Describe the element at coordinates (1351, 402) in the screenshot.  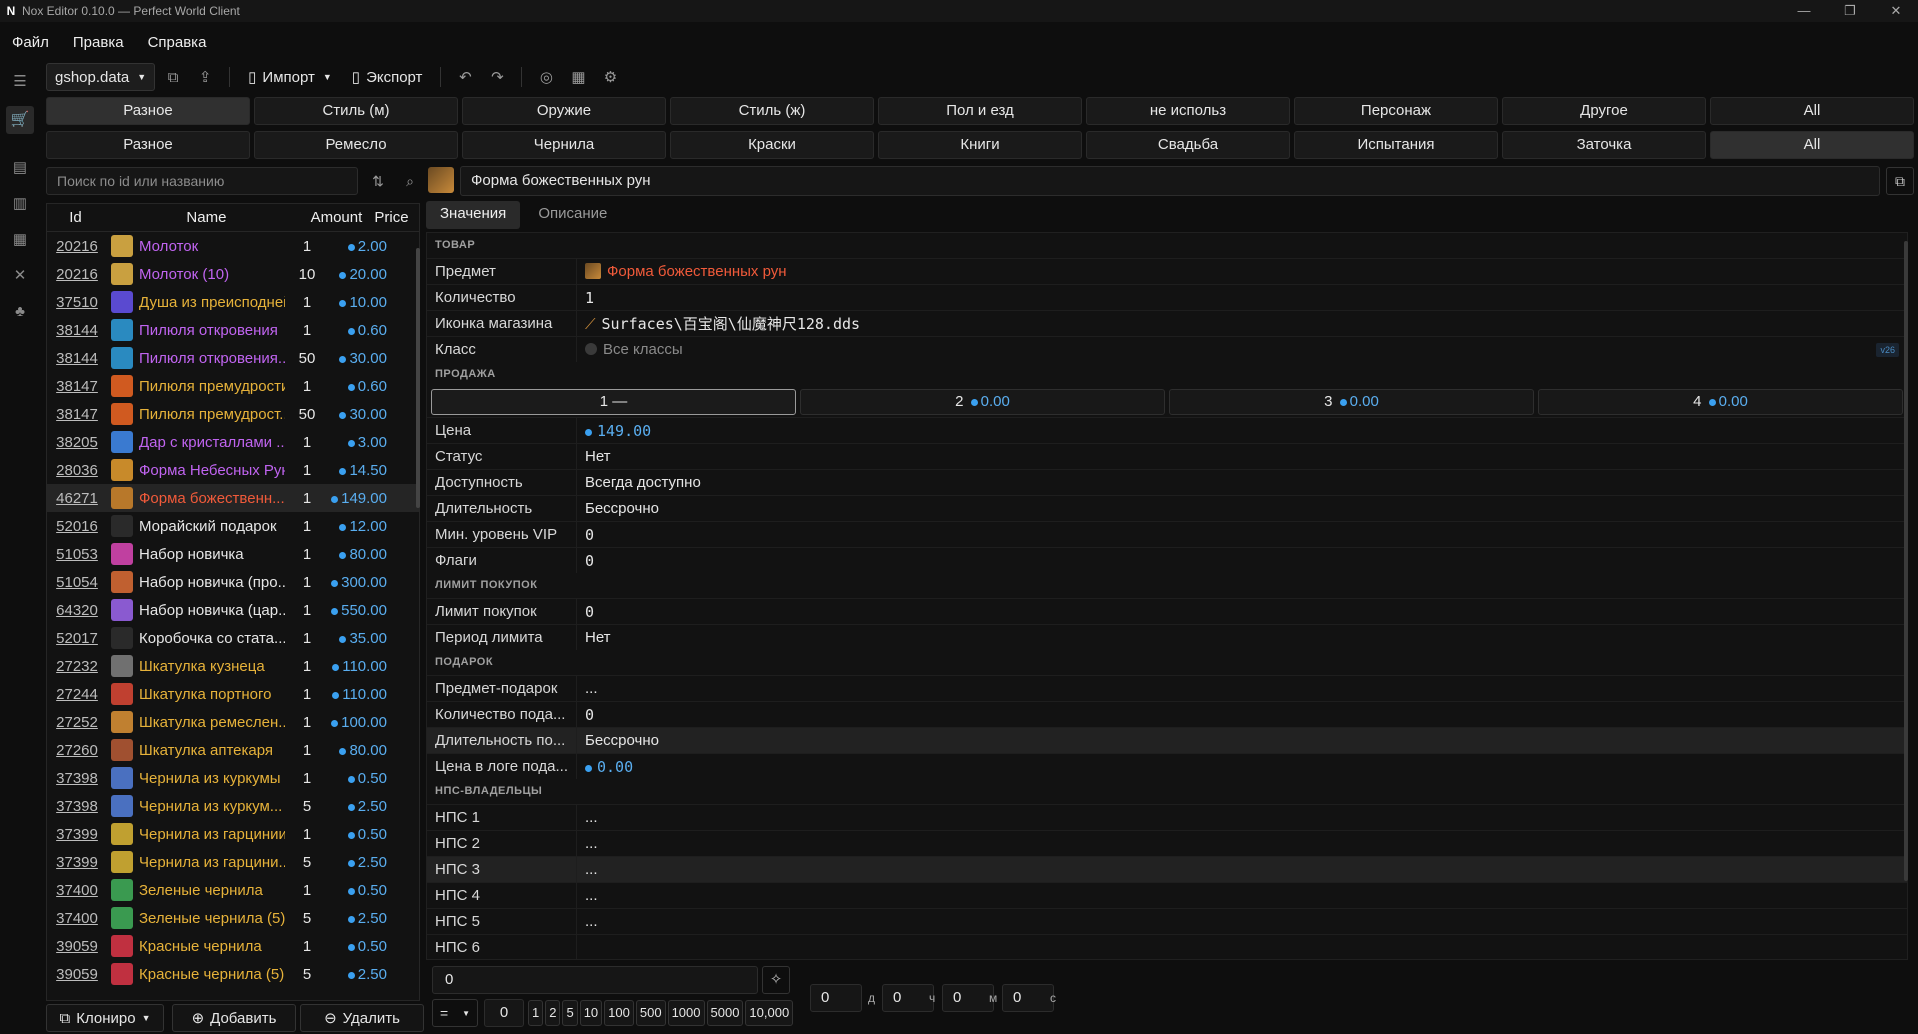
I see `sale-tab-3: 3 0.00` at that location.